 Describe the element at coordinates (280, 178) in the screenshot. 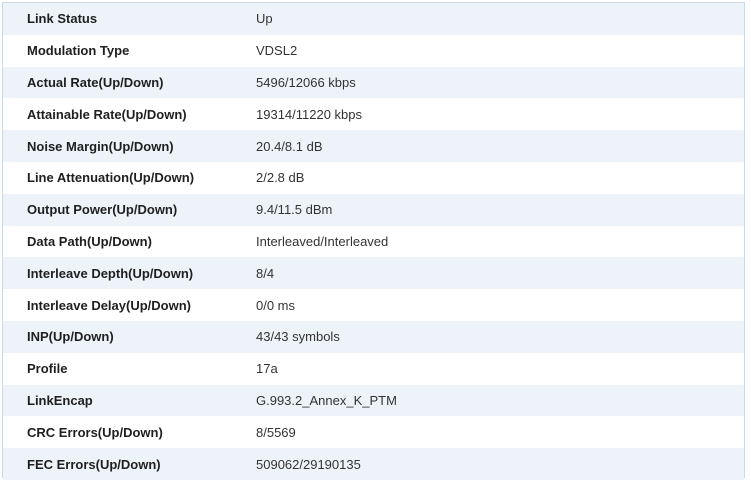

I see `row-value: 2/2.8 dB` at that location.